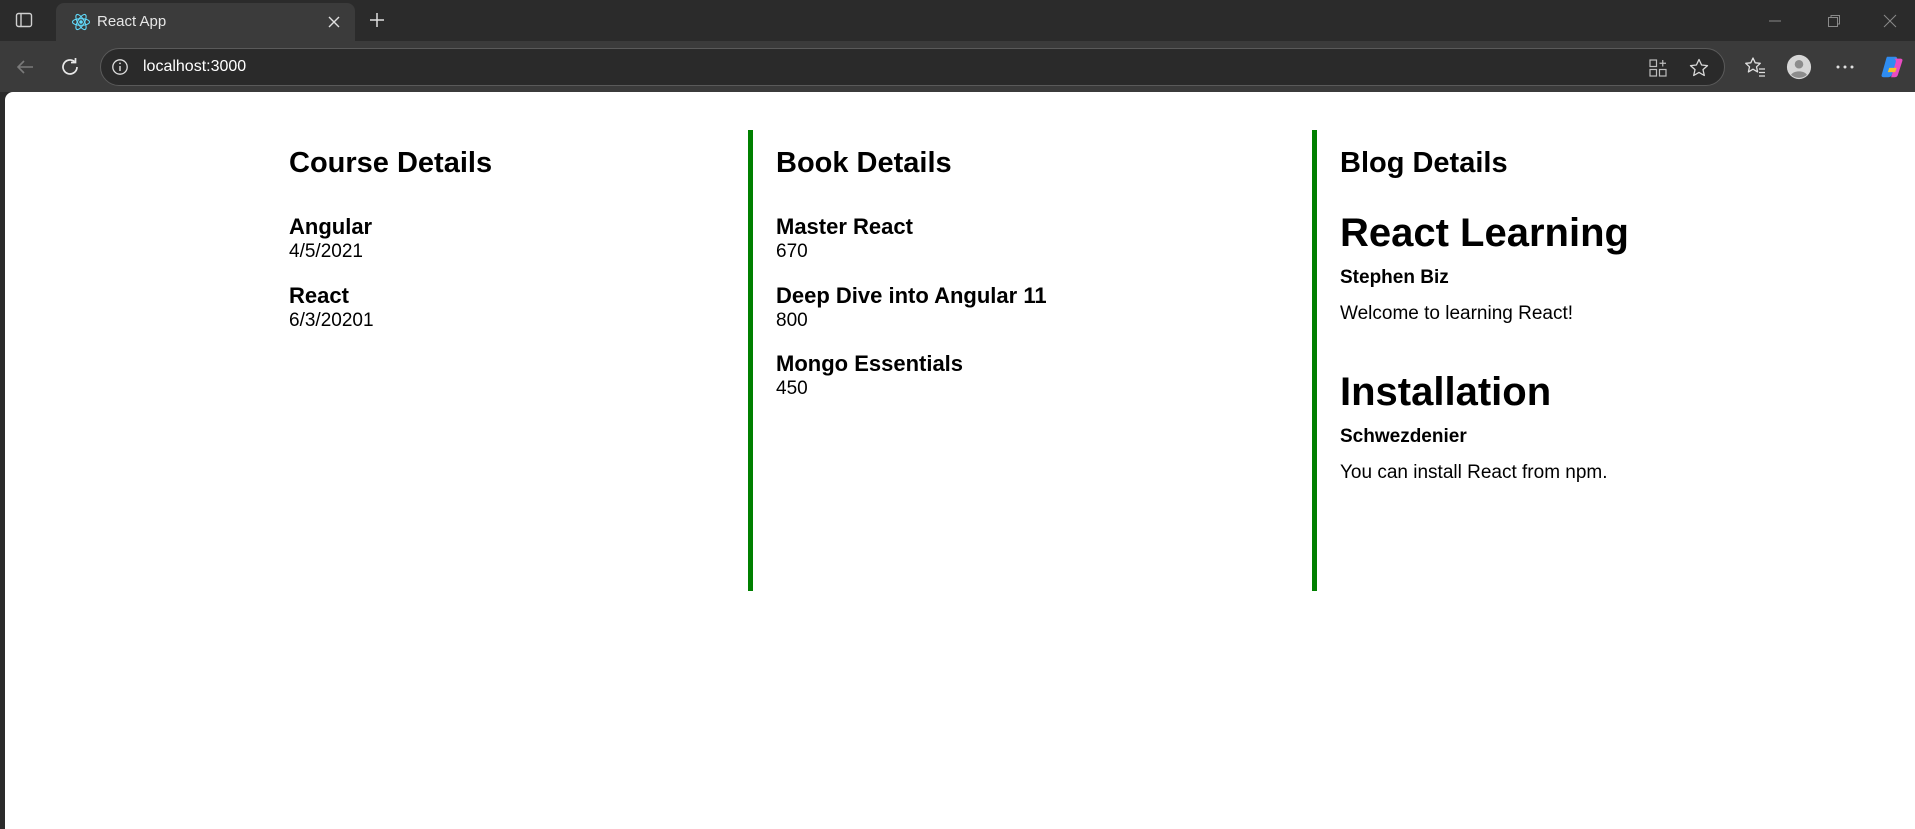 The height and width of the screenshot is (829, 1915). What do you see at coordinates (957, 20) in the screenshot?
I see `browser-titlebar: React App` at bounding box center [957, 20].